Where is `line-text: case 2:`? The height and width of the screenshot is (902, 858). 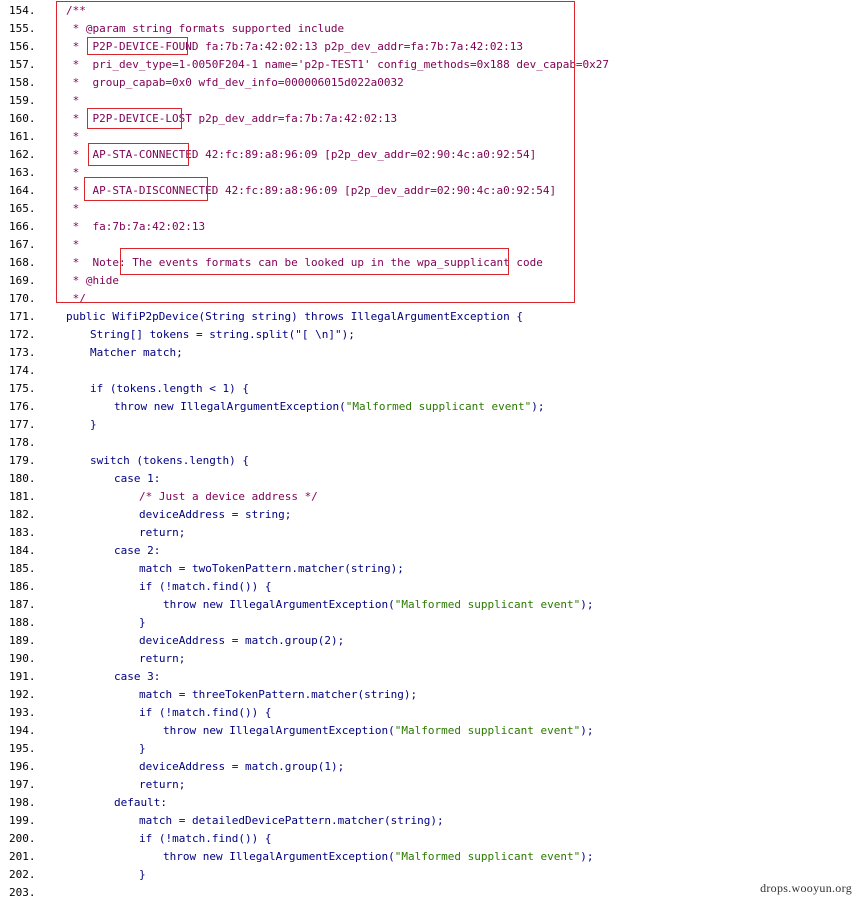
line-text: case 2: is located at coordinates (137, 551).